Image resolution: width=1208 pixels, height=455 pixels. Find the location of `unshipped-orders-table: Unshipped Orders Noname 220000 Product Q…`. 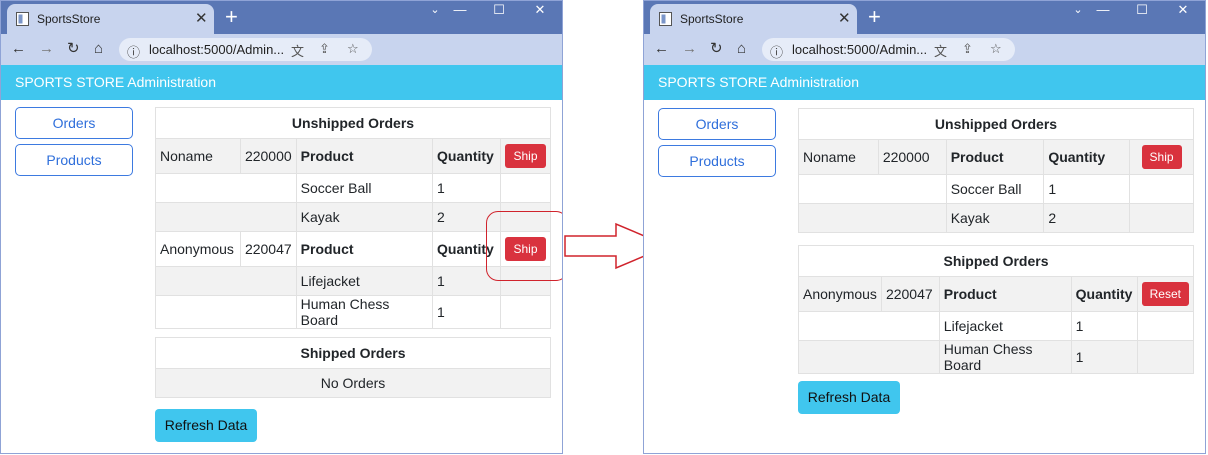

unshipped-orders-table: Unshipped Orders Noname 220000 Product Q… is located at coordinates (996, 170).